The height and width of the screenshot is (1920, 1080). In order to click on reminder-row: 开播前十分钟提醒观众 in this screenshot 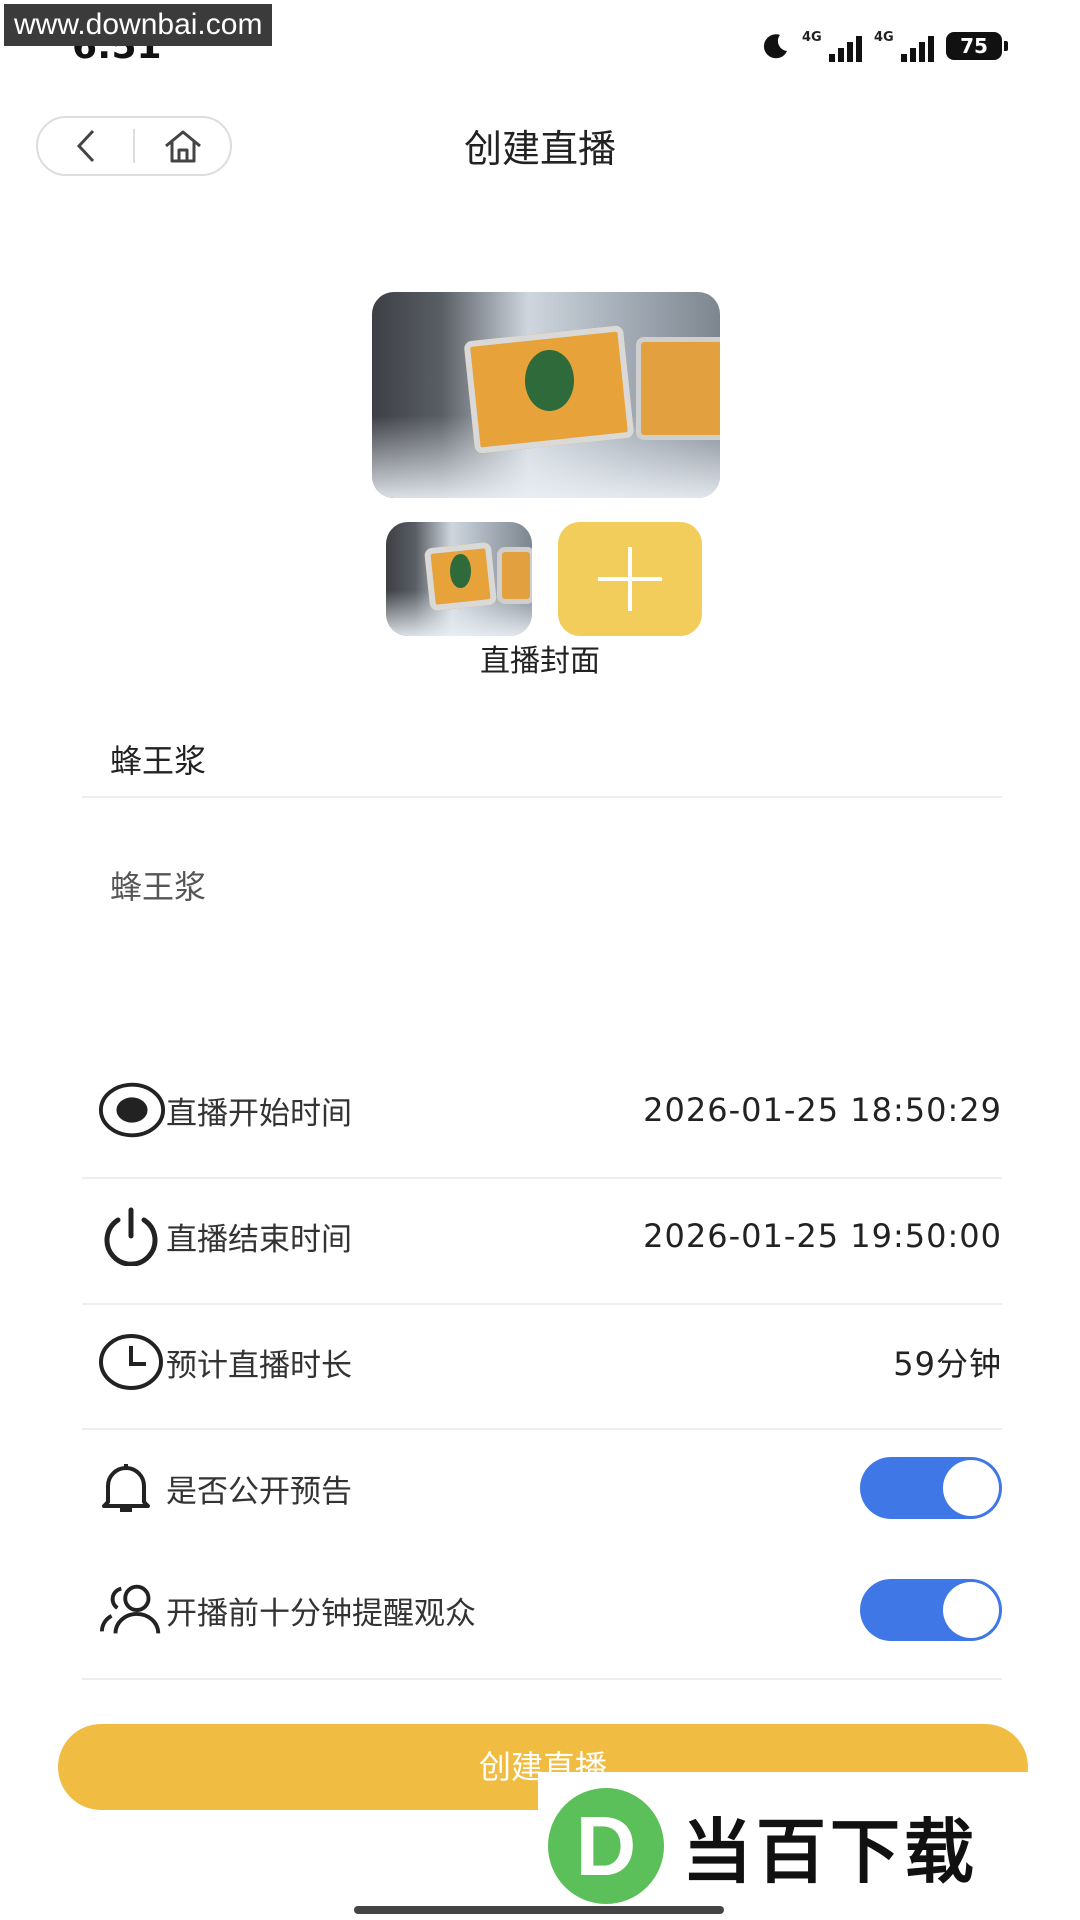, I will do `click(542, 1610)`.